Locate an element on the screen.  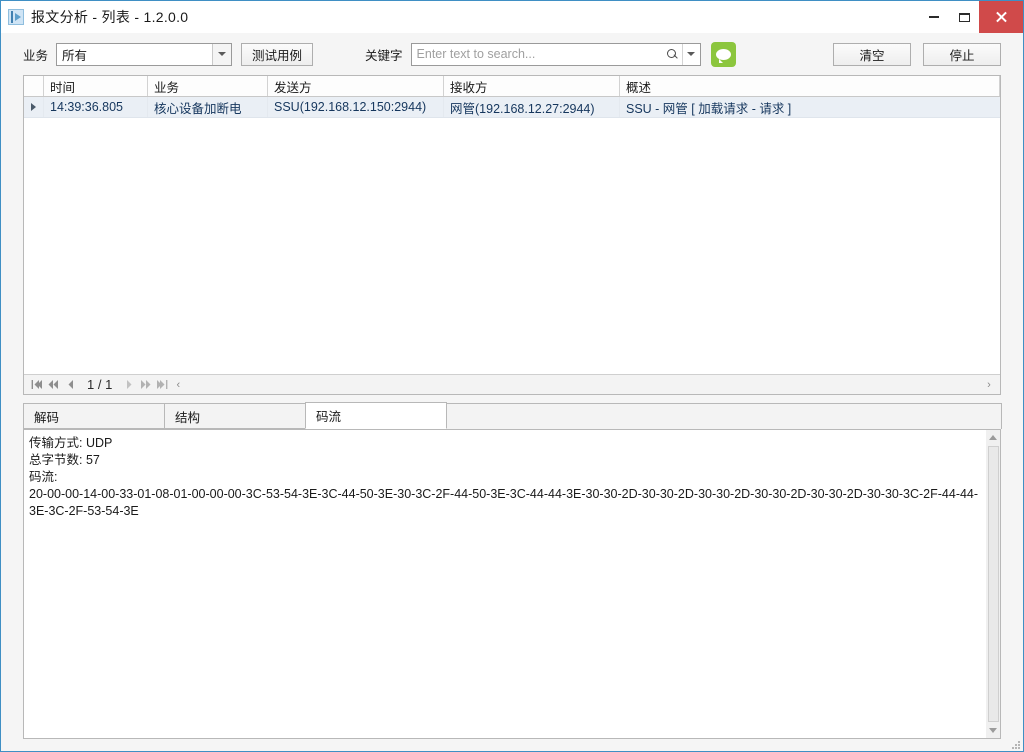
row-current-arrow-icon is located at coordinates (33, 107).